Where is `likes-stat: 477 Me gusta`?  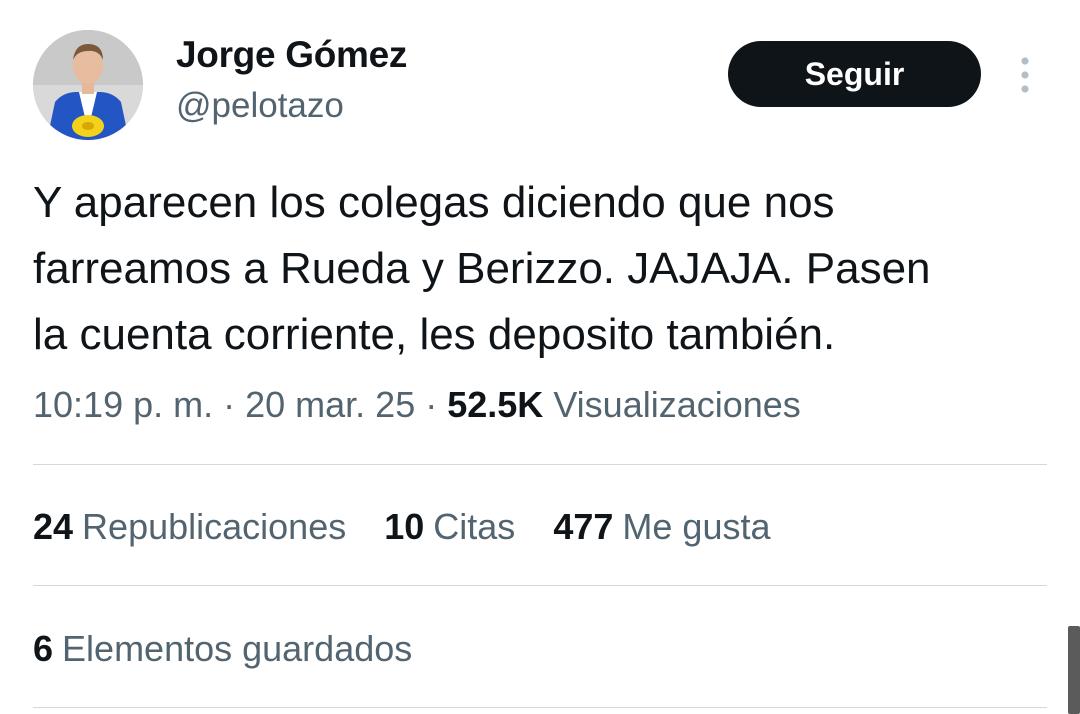 likes-stat: 477 Me gusta is located at coordinates (661, 527).